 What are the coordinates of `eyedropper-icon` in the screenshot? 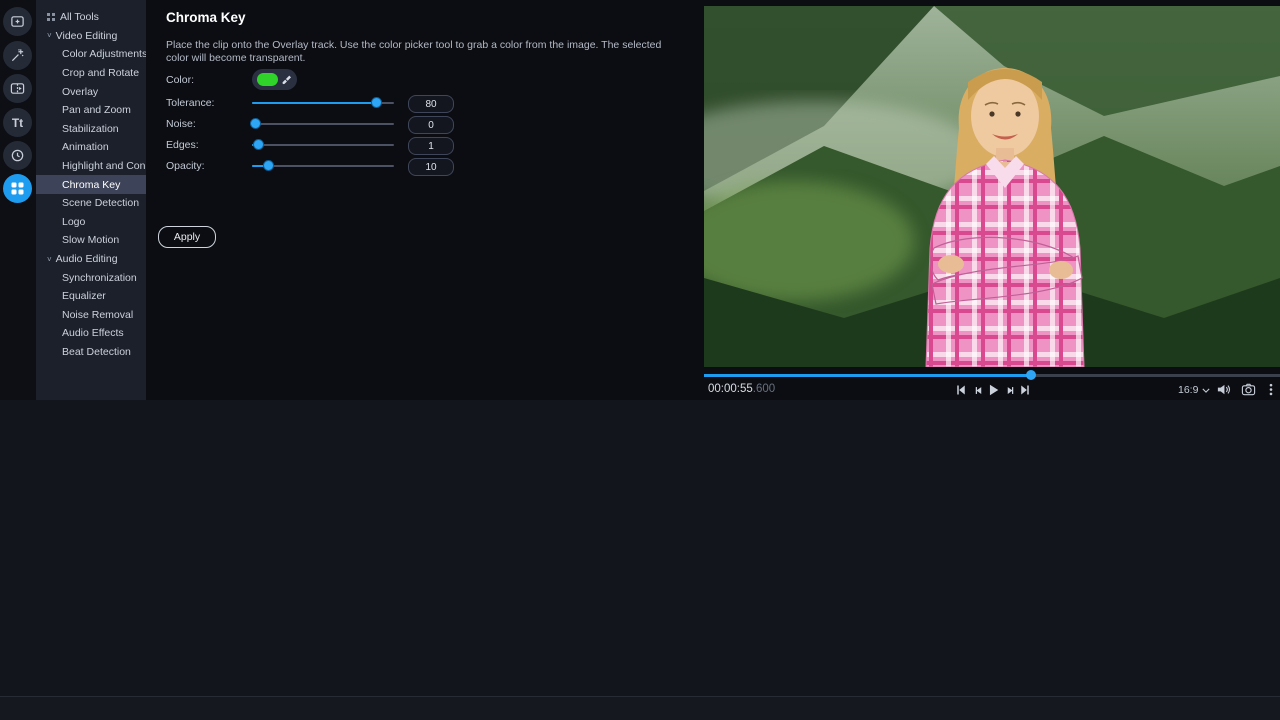 It's located at (286, 80).